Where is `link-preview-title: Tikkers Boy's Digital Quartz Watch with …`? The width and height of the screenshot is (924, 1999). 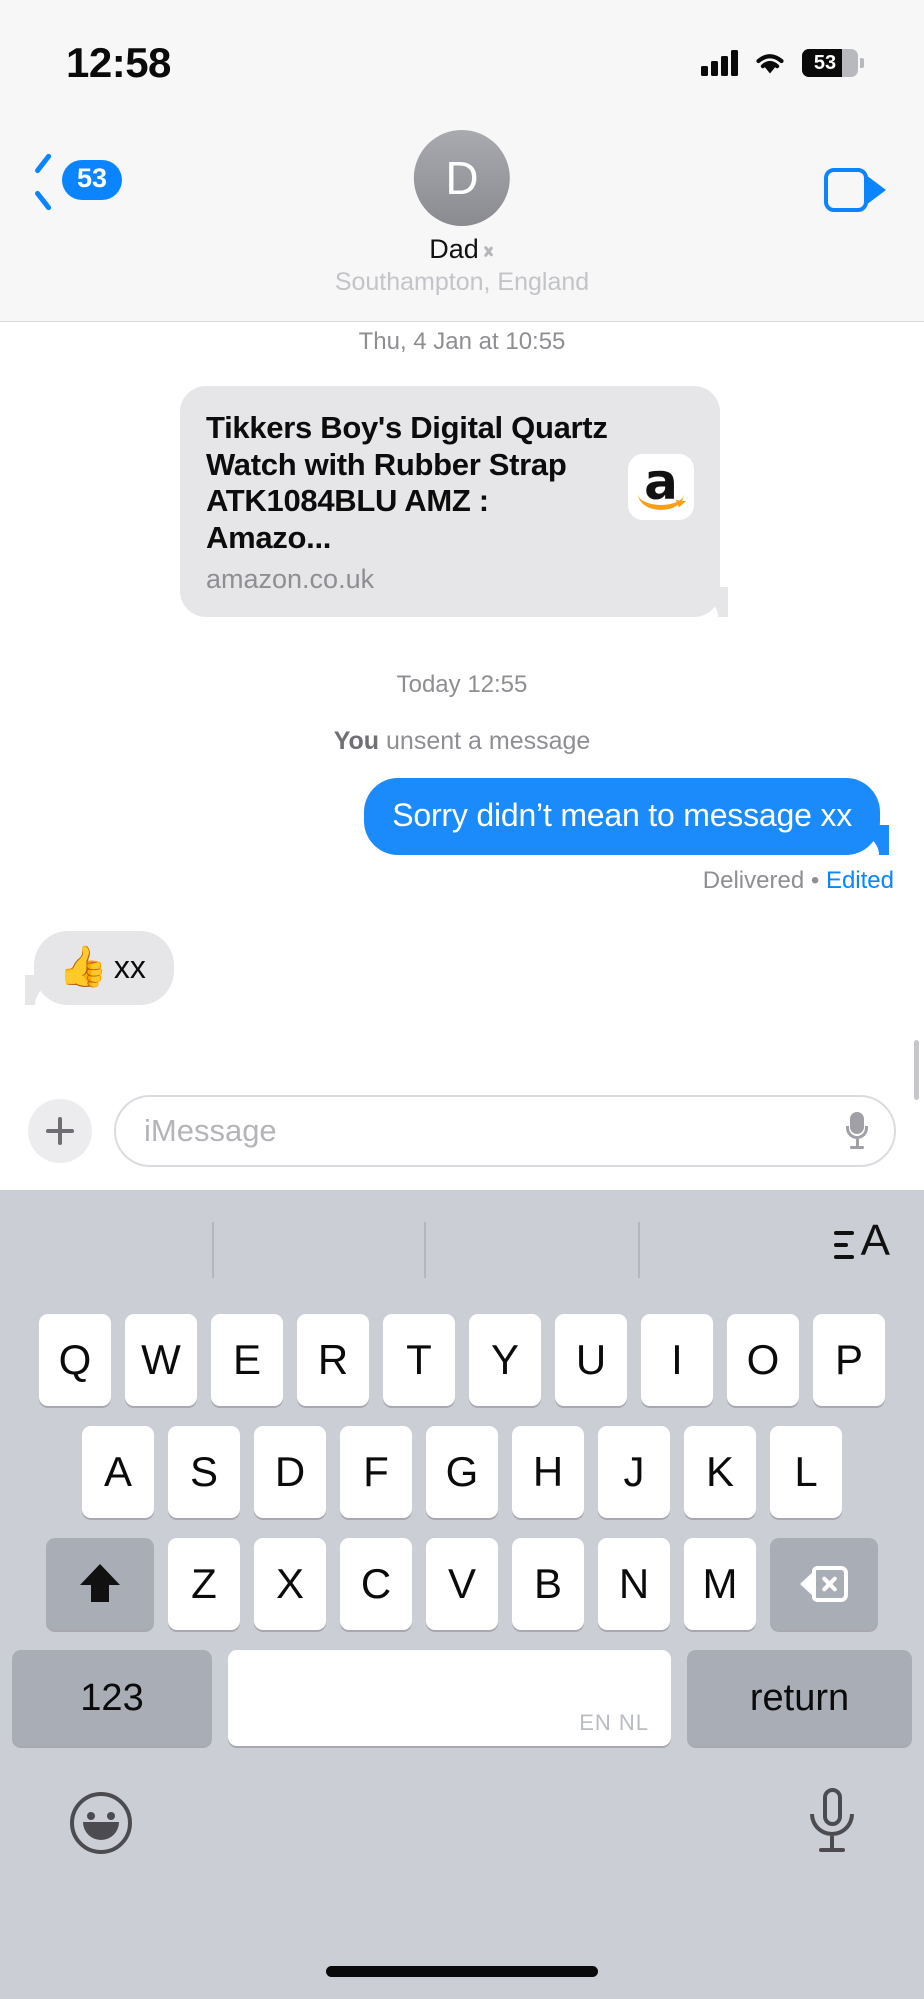
link-preview-title: Tikkers Boy's Digital Quartz Watch with … is located at coordinates (407, 482).